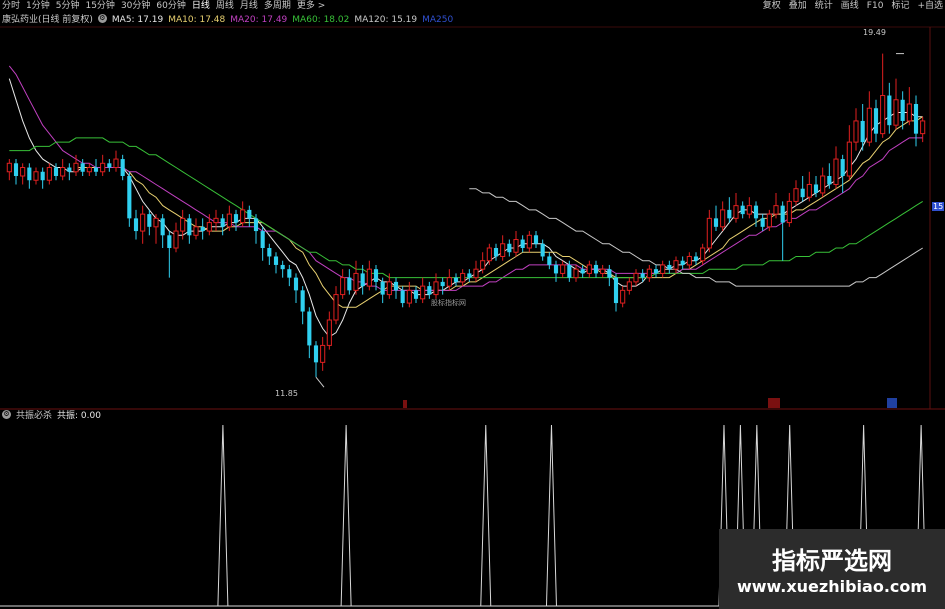 The height and width of the screenshot is (609, 945). Describe the element at coordinates (774, 403) in the screenshot. I see `event-marker` at that location.